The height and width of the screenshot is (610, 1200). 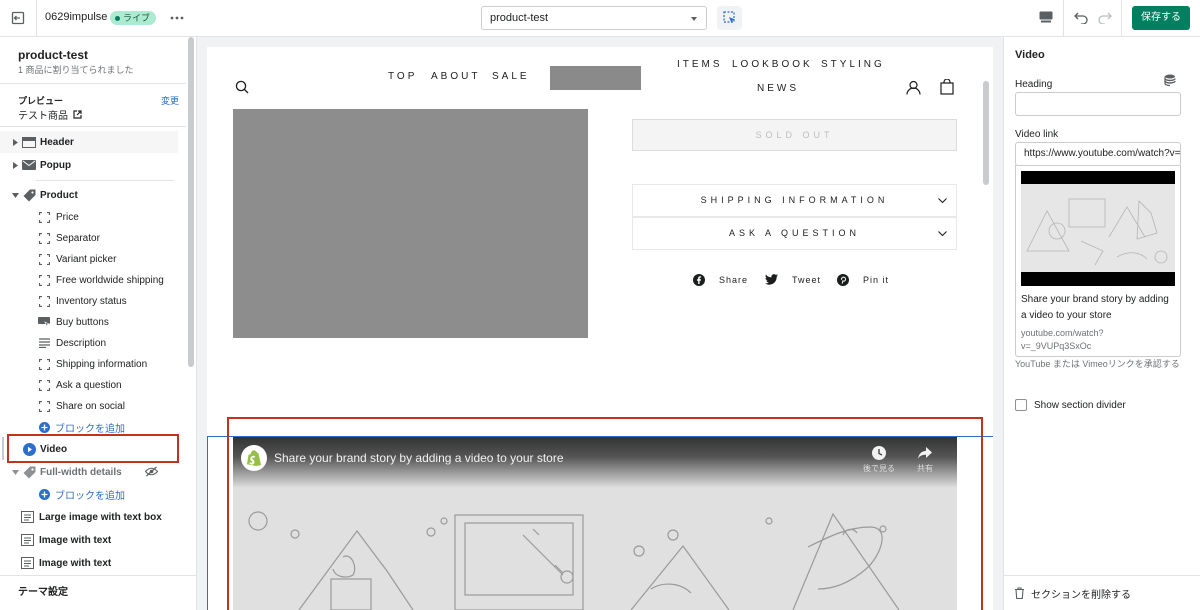 What do you see at coordinates (863, 280) in the screenshot?
I see `share-pinterest: Pin it` at bounding box center [863, 280].